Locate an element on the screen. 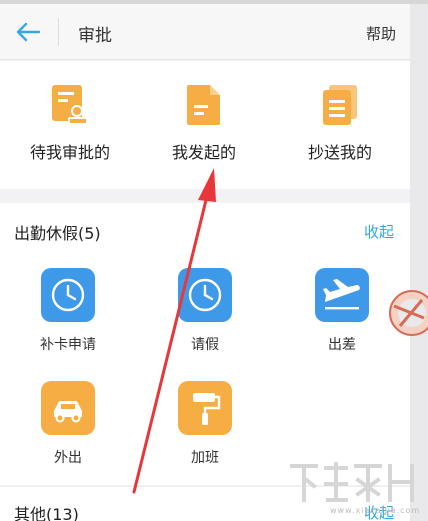  going-out-tile is located at coordinates (68, 408).